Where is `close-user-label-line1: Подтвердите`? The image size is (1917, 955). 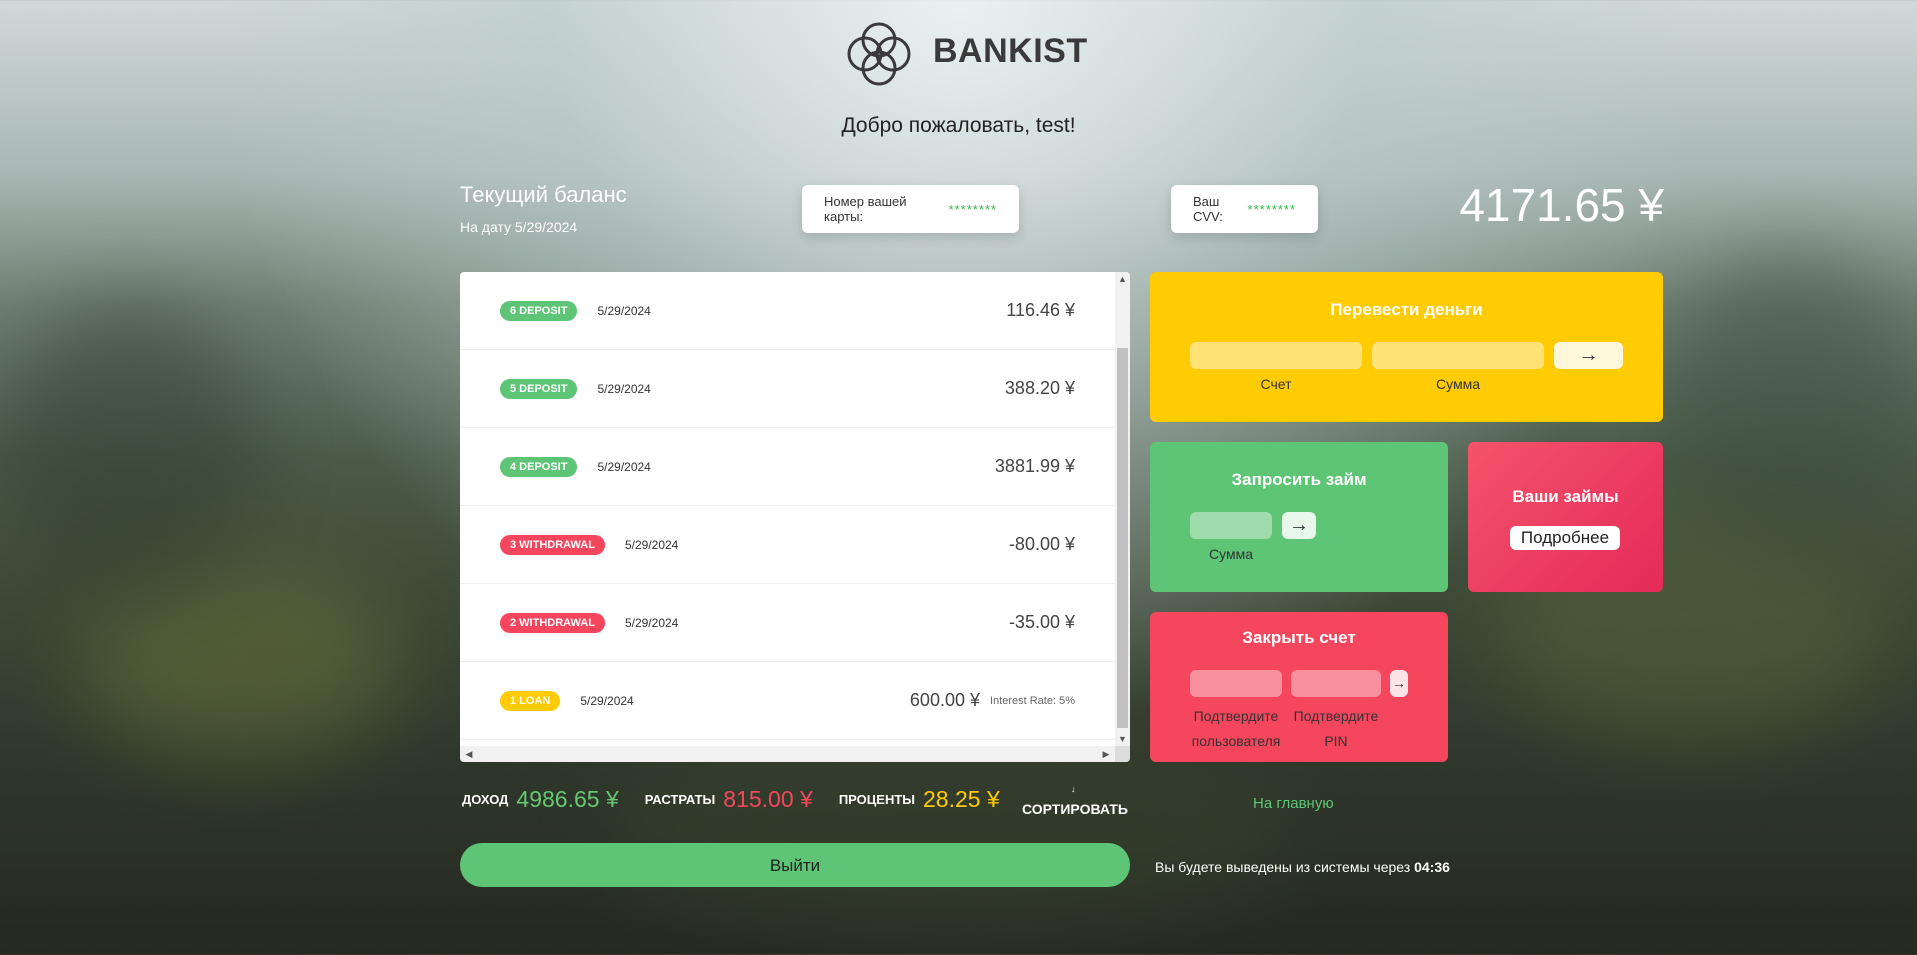
close-user-label-line1: Подтвердите is located at coordinates (1236, 716).